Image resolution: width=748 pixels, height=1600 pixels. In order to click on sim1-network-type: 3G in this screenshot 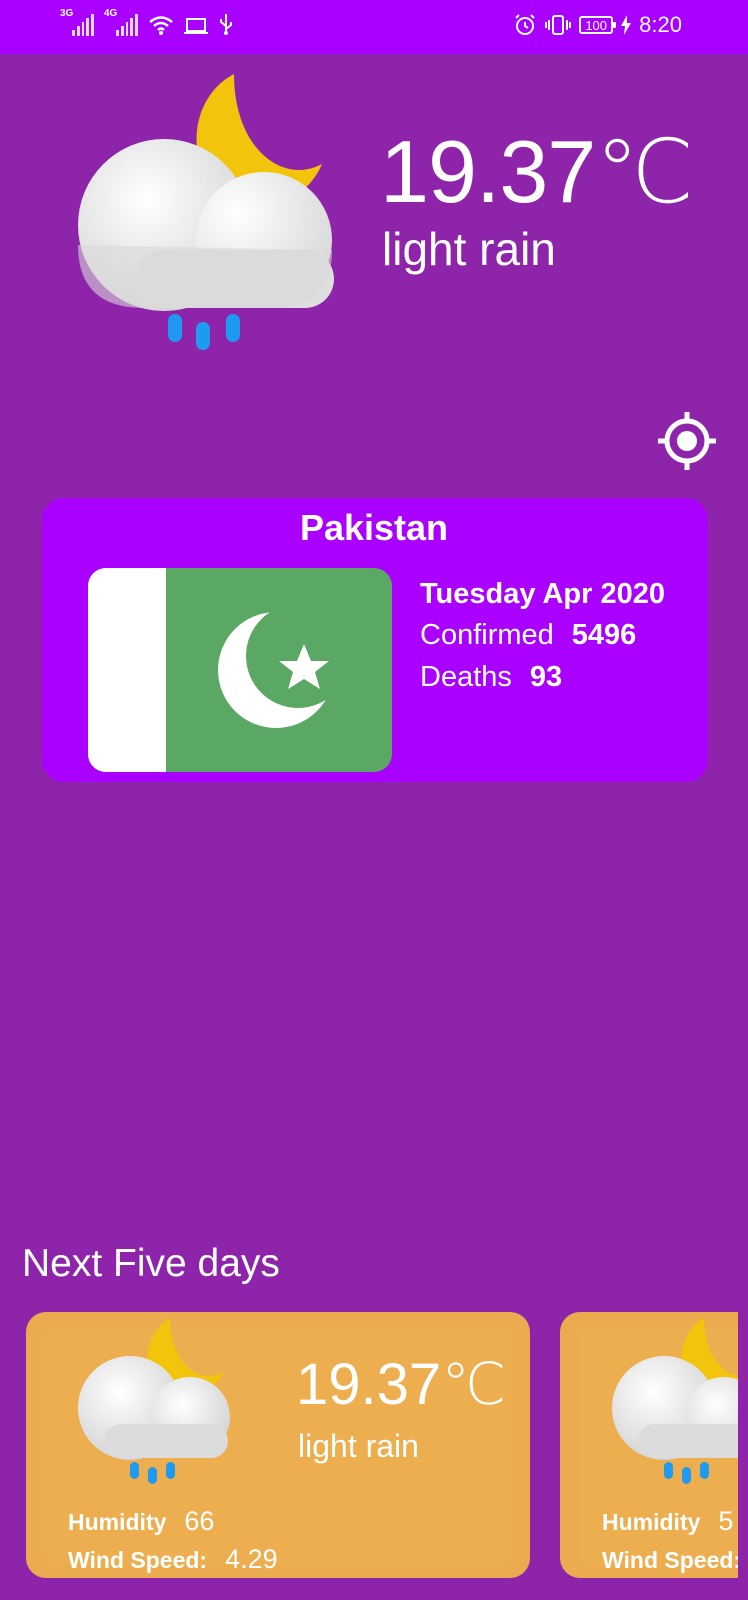, I will do `click(67, 13)`.